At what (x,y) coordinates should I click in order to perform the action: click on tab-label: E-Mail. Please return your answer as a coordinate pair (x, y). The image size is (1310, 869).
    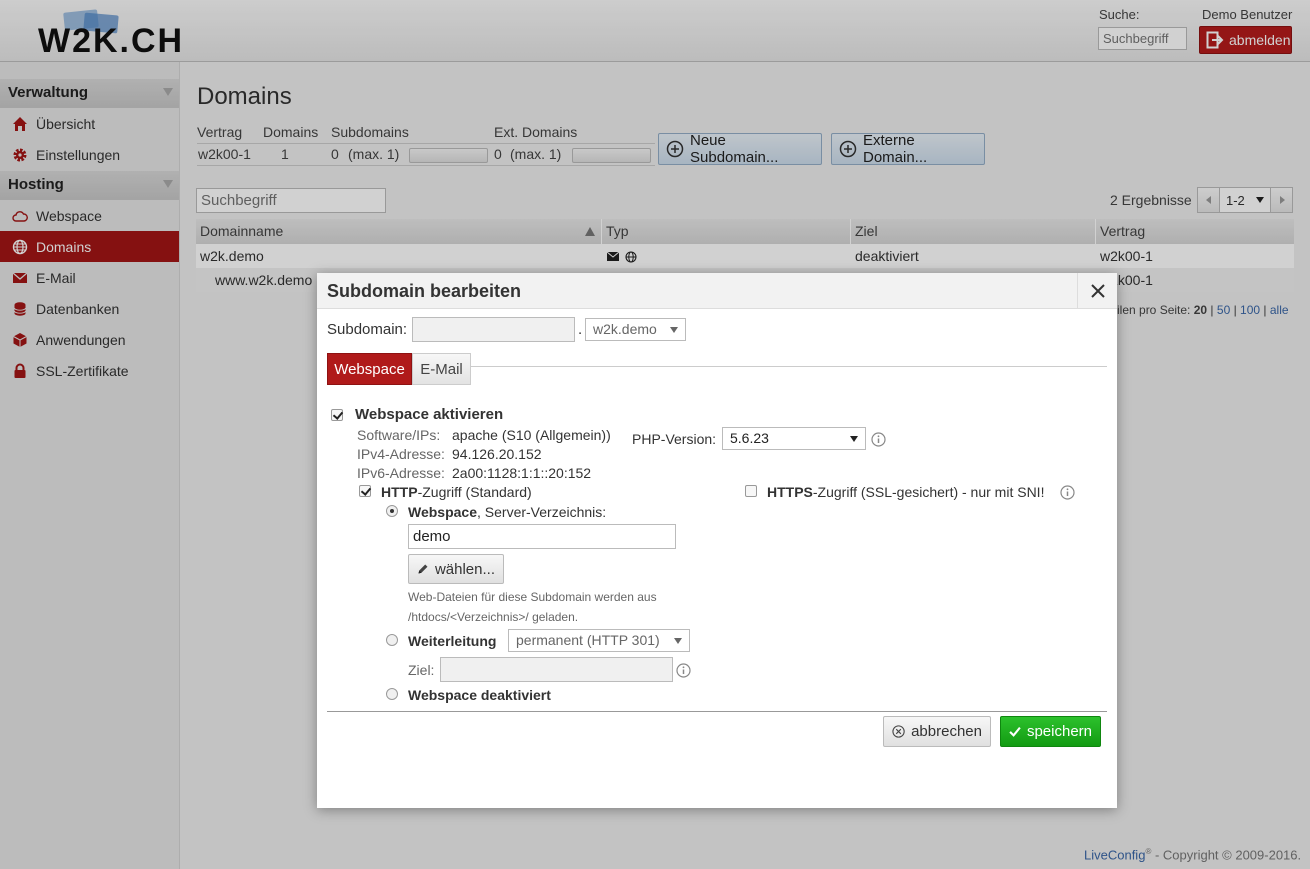
    Looking at the image, I should click on (441, 369).